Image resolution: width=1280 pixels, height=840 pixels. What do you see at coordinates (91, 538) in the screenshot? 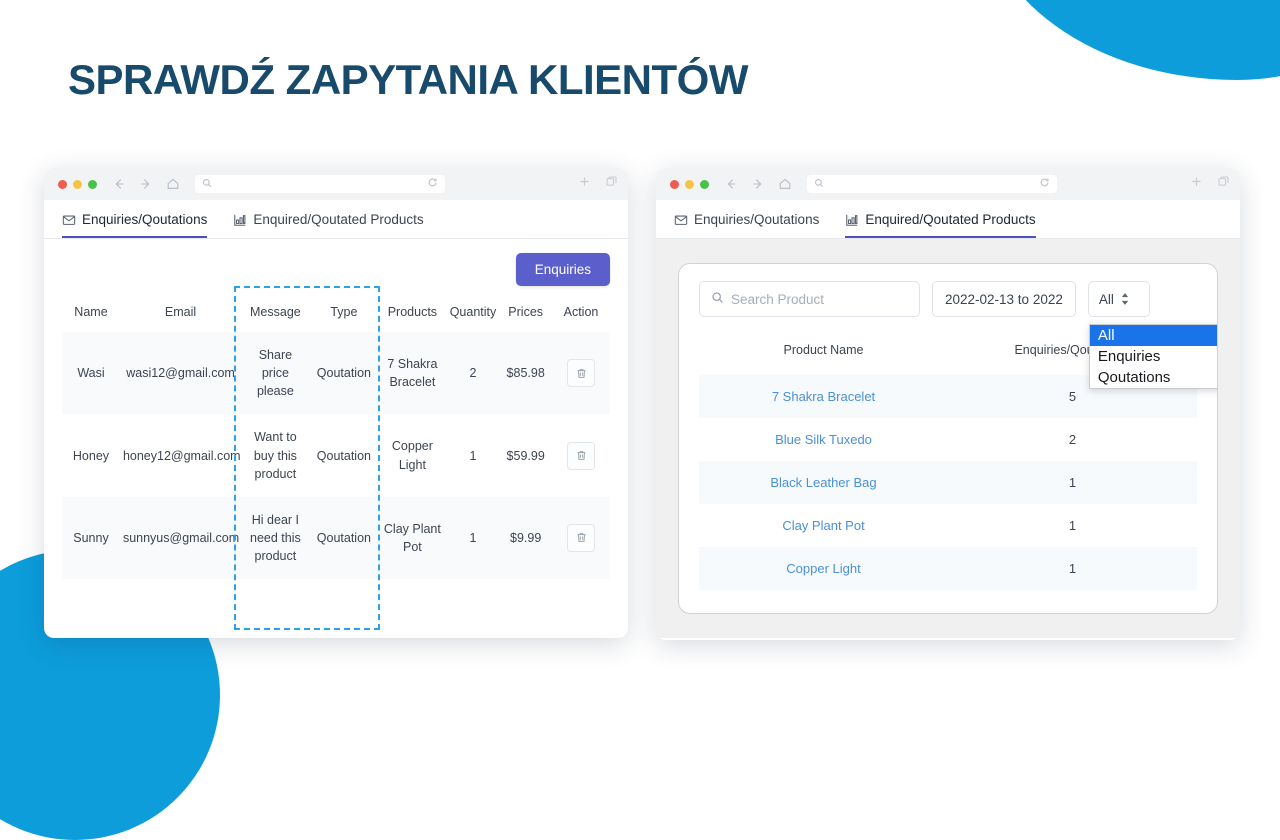
I see `cell-name: Sunny` at bounding box center [91, 538].